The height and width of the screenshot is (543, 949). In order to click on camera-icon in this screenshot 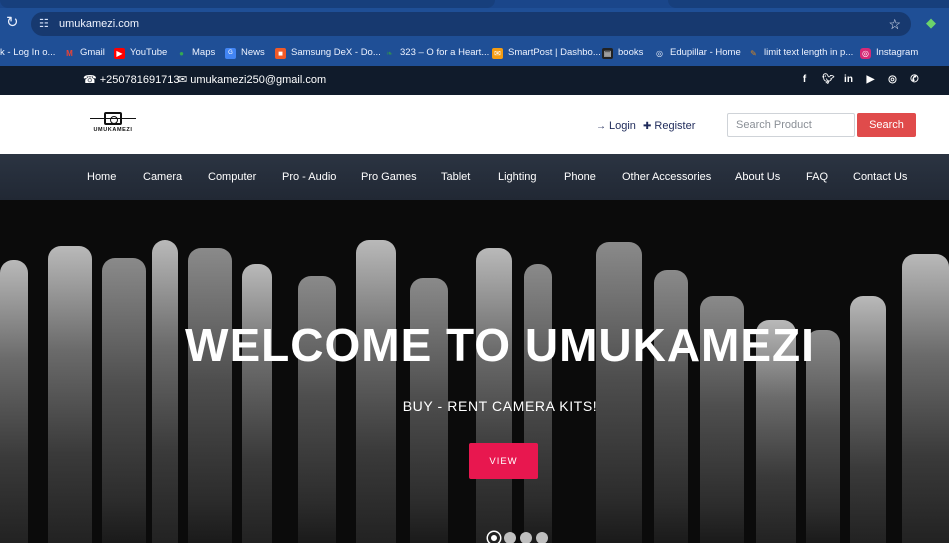, I will do `click(113, 118)`.